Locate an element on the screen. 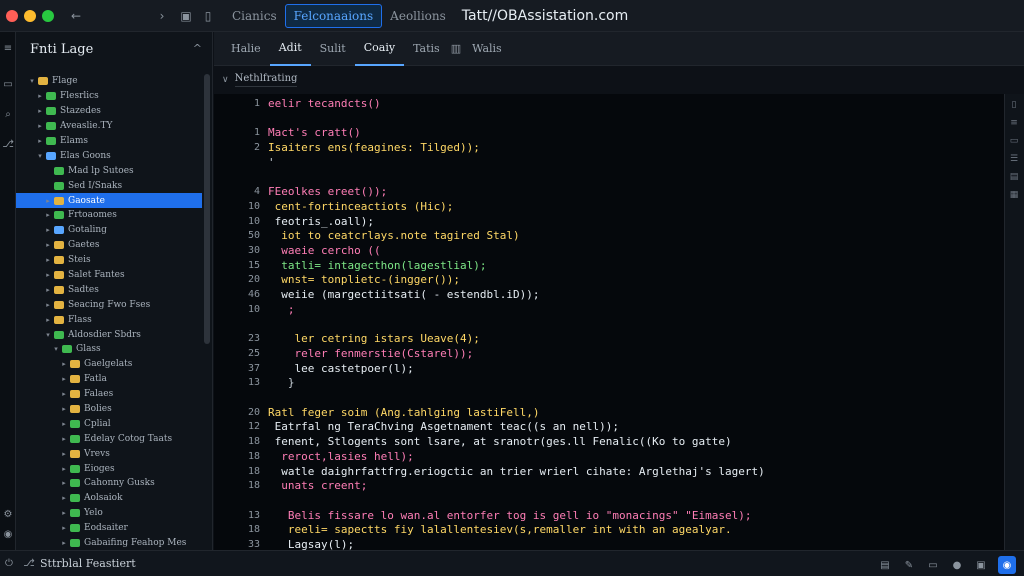  tree-item: ▸ Gaetes is located at coordinates (109, 245).